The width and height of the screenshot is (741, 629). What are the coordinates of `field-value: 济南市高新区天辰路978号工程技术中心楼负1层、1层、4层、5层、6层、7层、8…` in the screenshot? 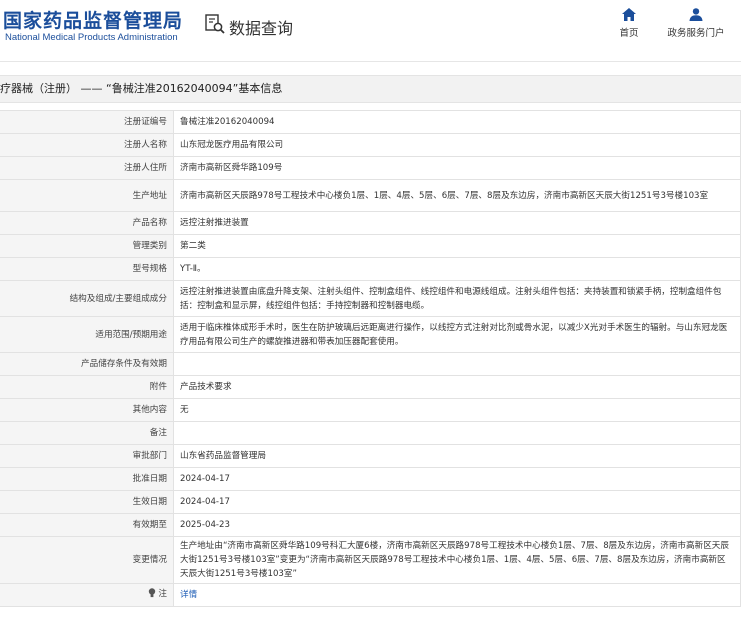 It's located at (457, 195).